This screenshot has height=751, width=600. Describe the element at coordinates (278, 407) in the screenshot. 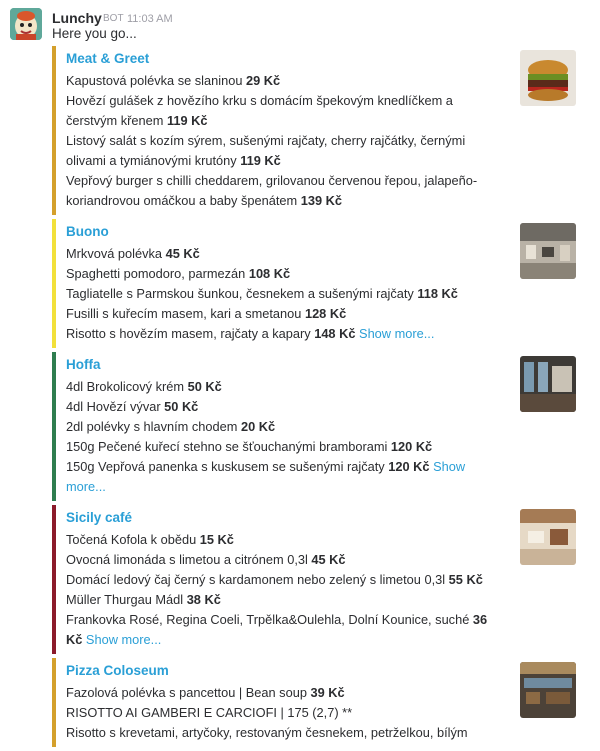

I see `menu-item: 4dl Hovězí vývar 50 Kč` at that location.